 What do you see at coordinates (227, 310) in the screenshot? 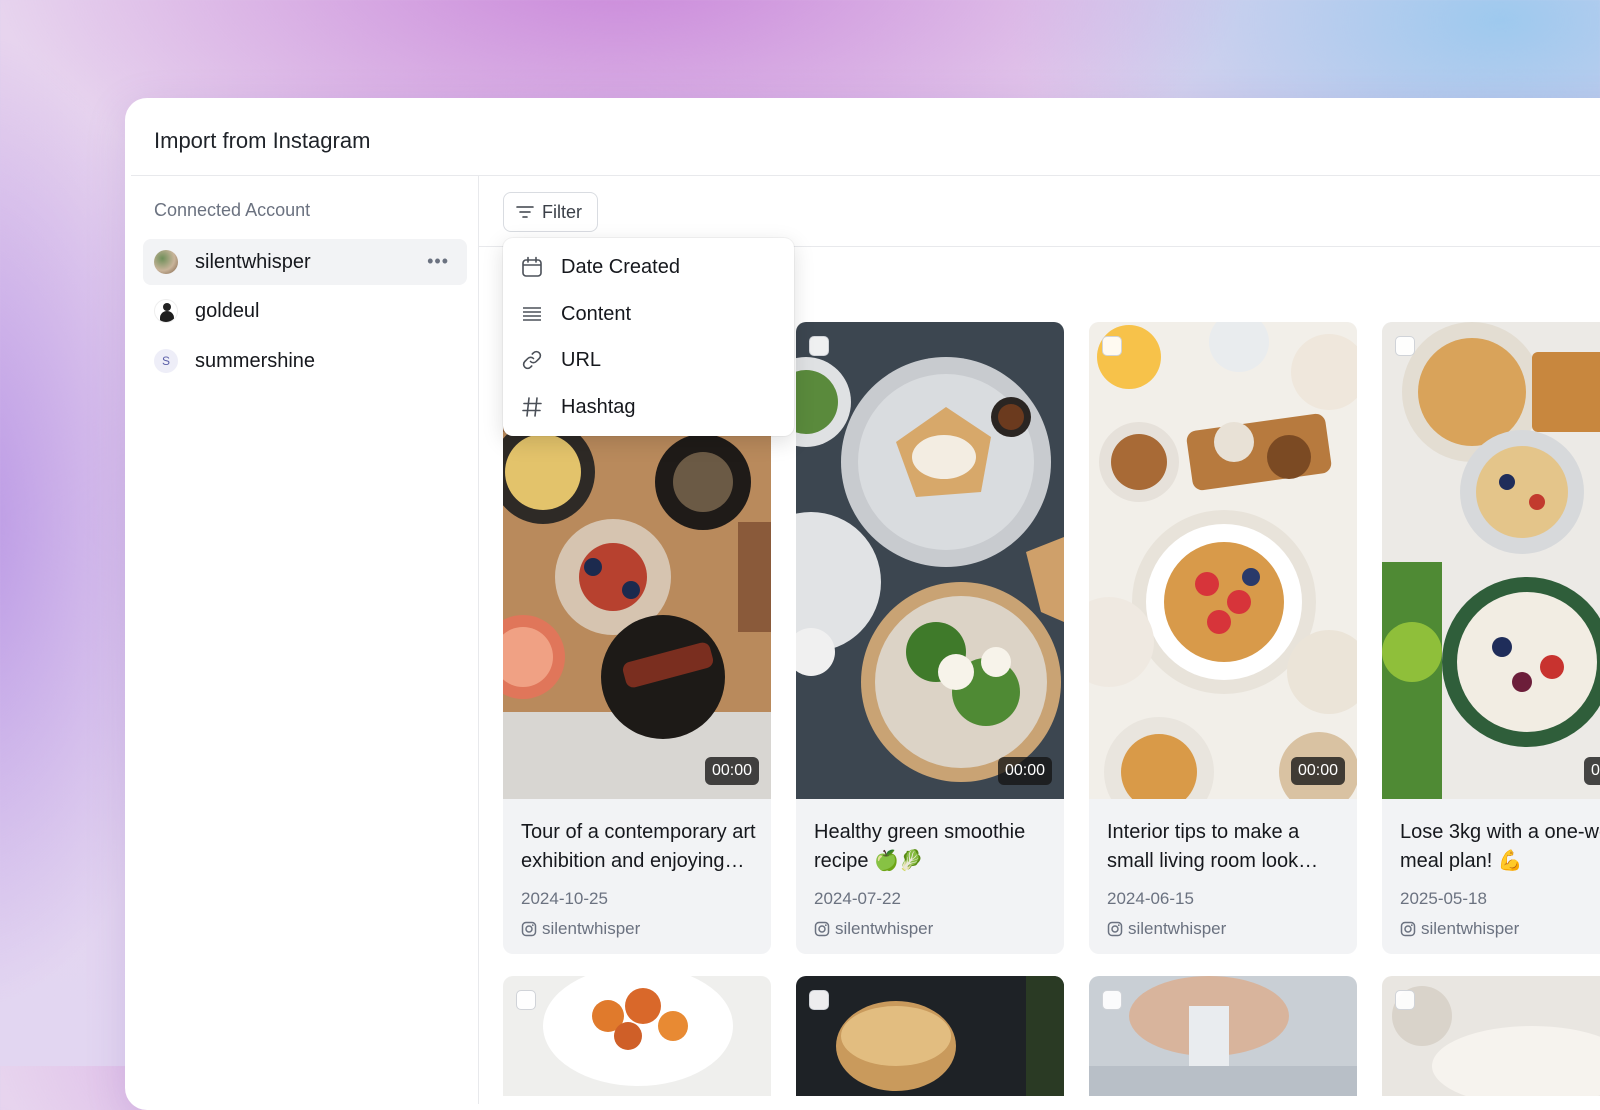
I see `account-name: goldeul` at bounding box center [227, 310].